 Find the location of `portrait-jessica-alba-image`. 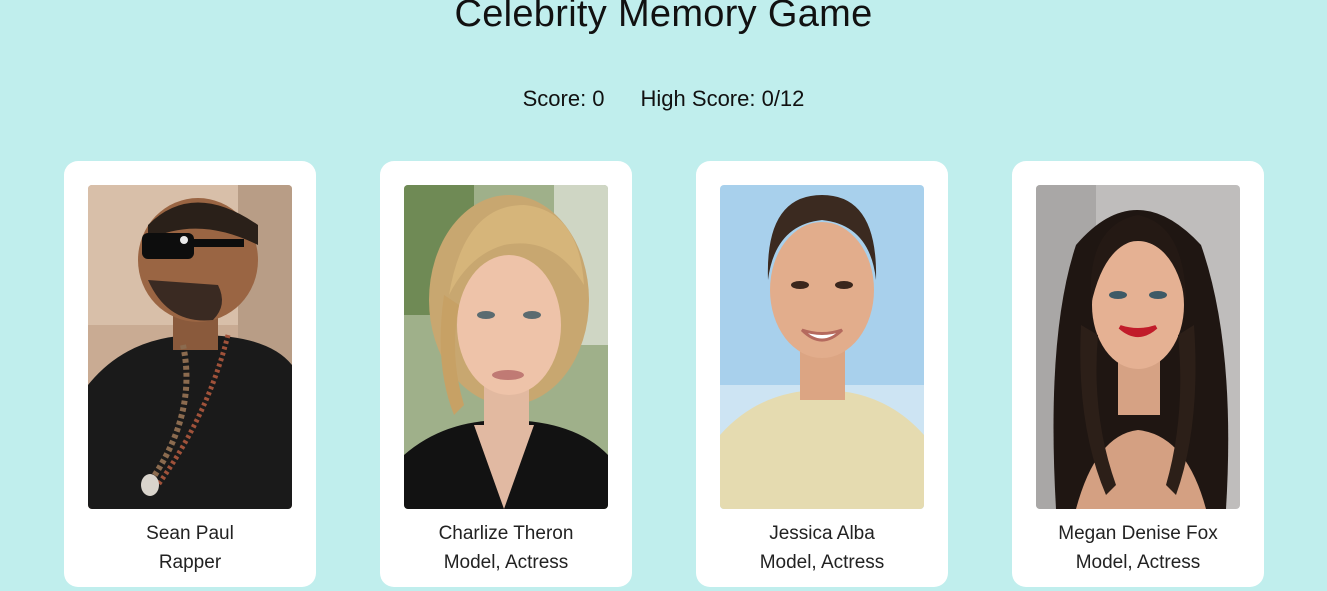

portrait-jessica-alba-image is located at coordinates (822, 347).